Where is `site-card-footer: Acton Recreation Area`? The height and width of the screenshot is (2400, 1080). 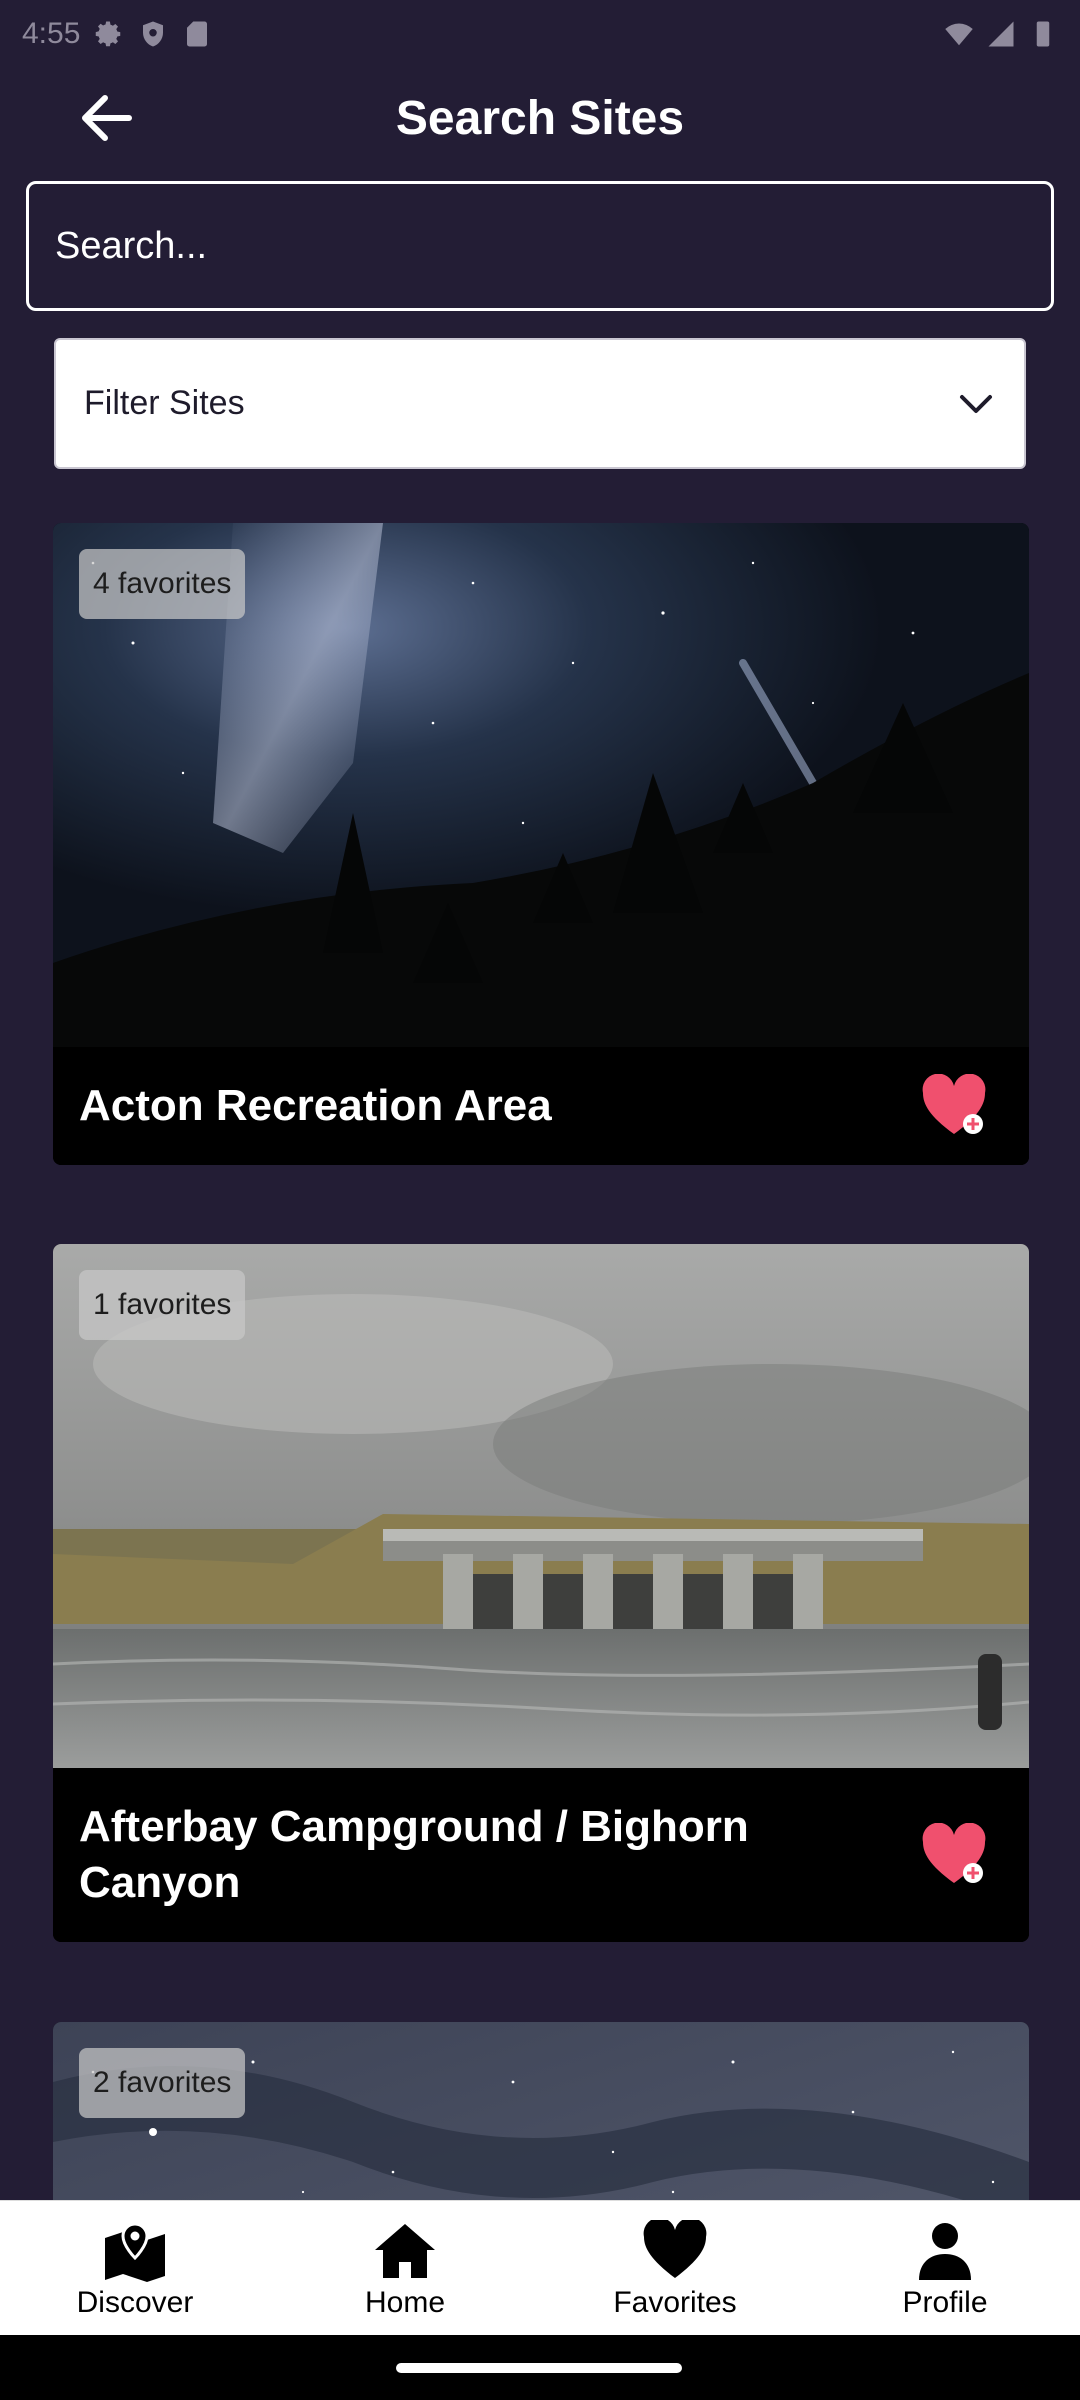 site-card-footer: Acton Recreation Area is located at coordinates (541, 1106).